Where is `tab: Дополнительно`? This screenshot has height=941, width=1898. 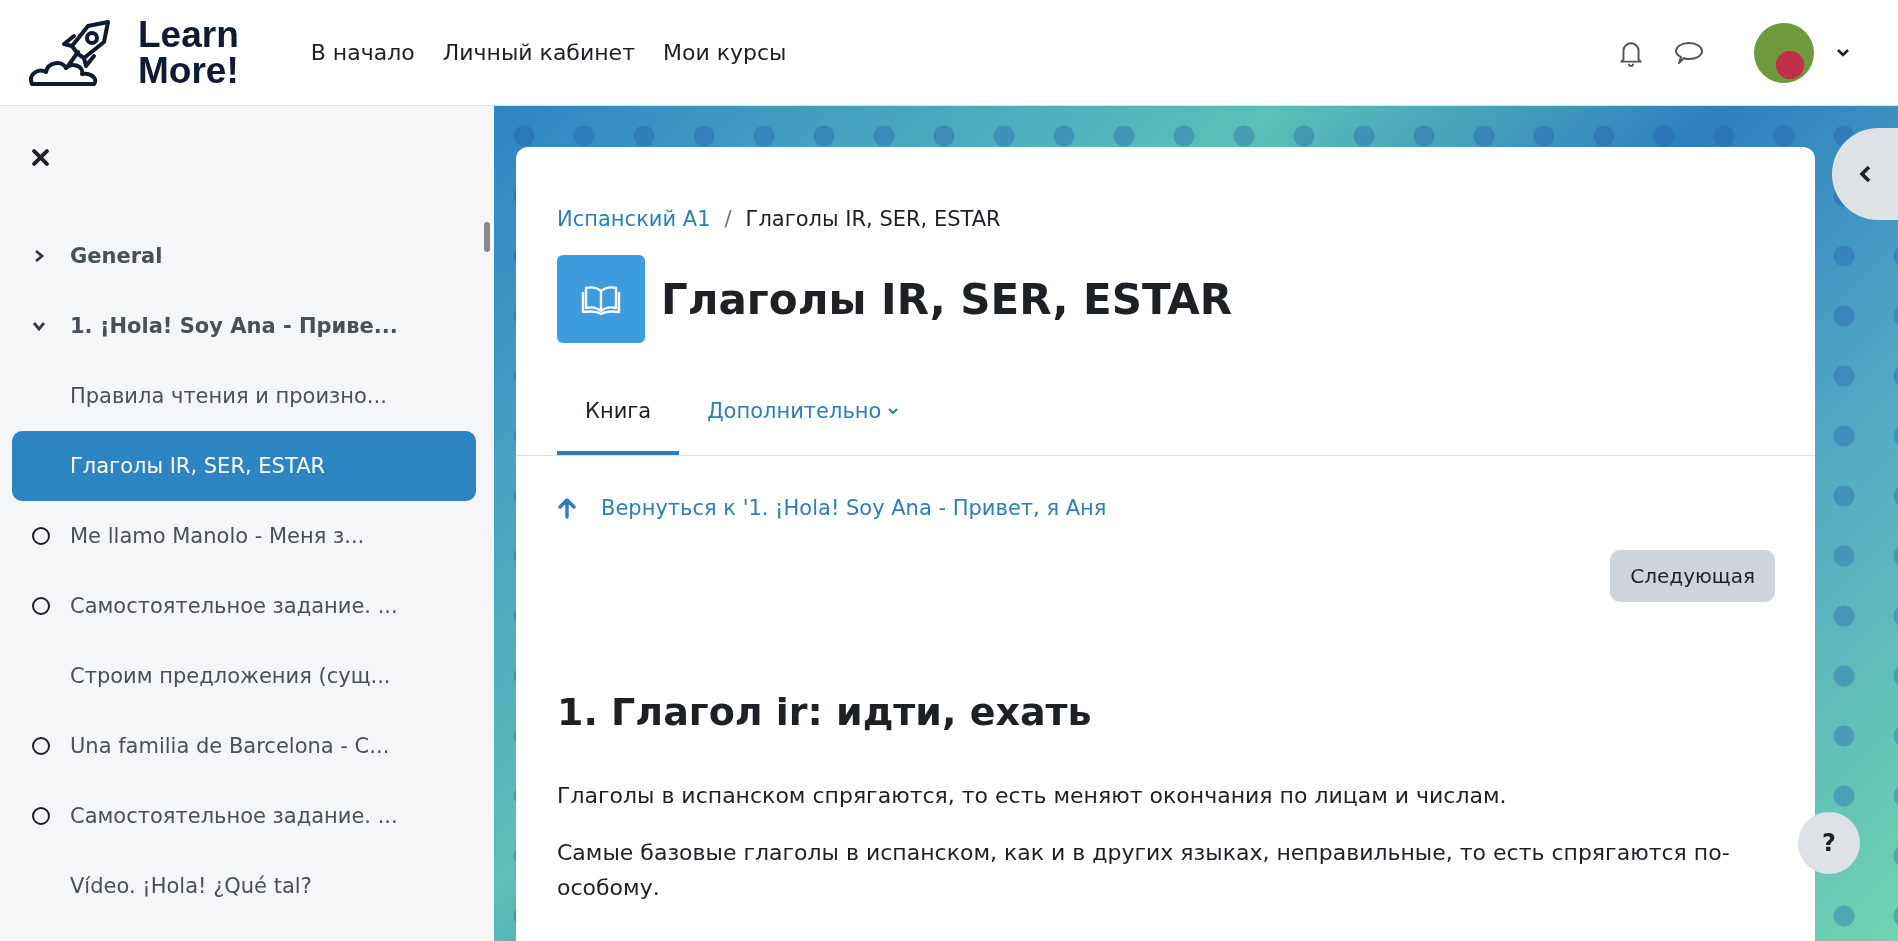 tab: Дополнительно is located at coordinates (803, 416).